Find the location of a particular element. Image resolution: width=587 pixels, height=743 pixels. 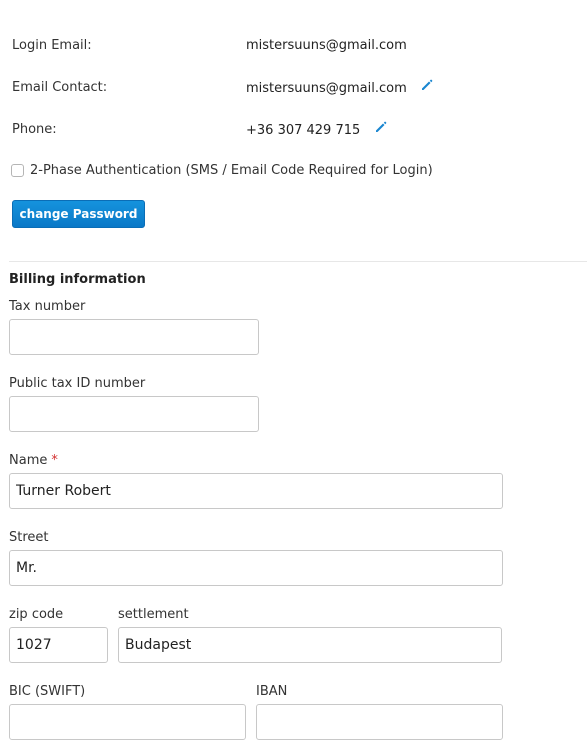

name-label: Name * is located at coordinates (33, 460).